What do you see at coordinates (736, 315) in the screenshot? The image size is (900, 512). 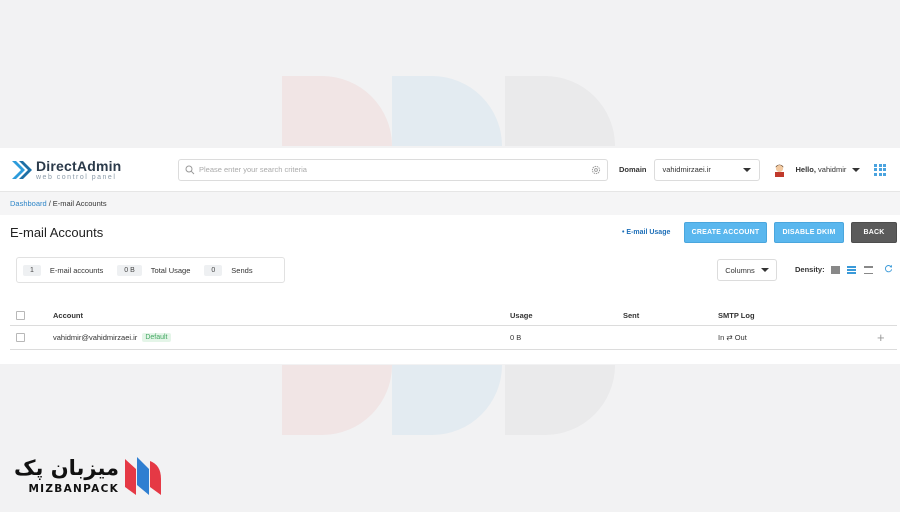 I see `column-header-smtp-log: SMTP Log` at bounding box center [736, 315].